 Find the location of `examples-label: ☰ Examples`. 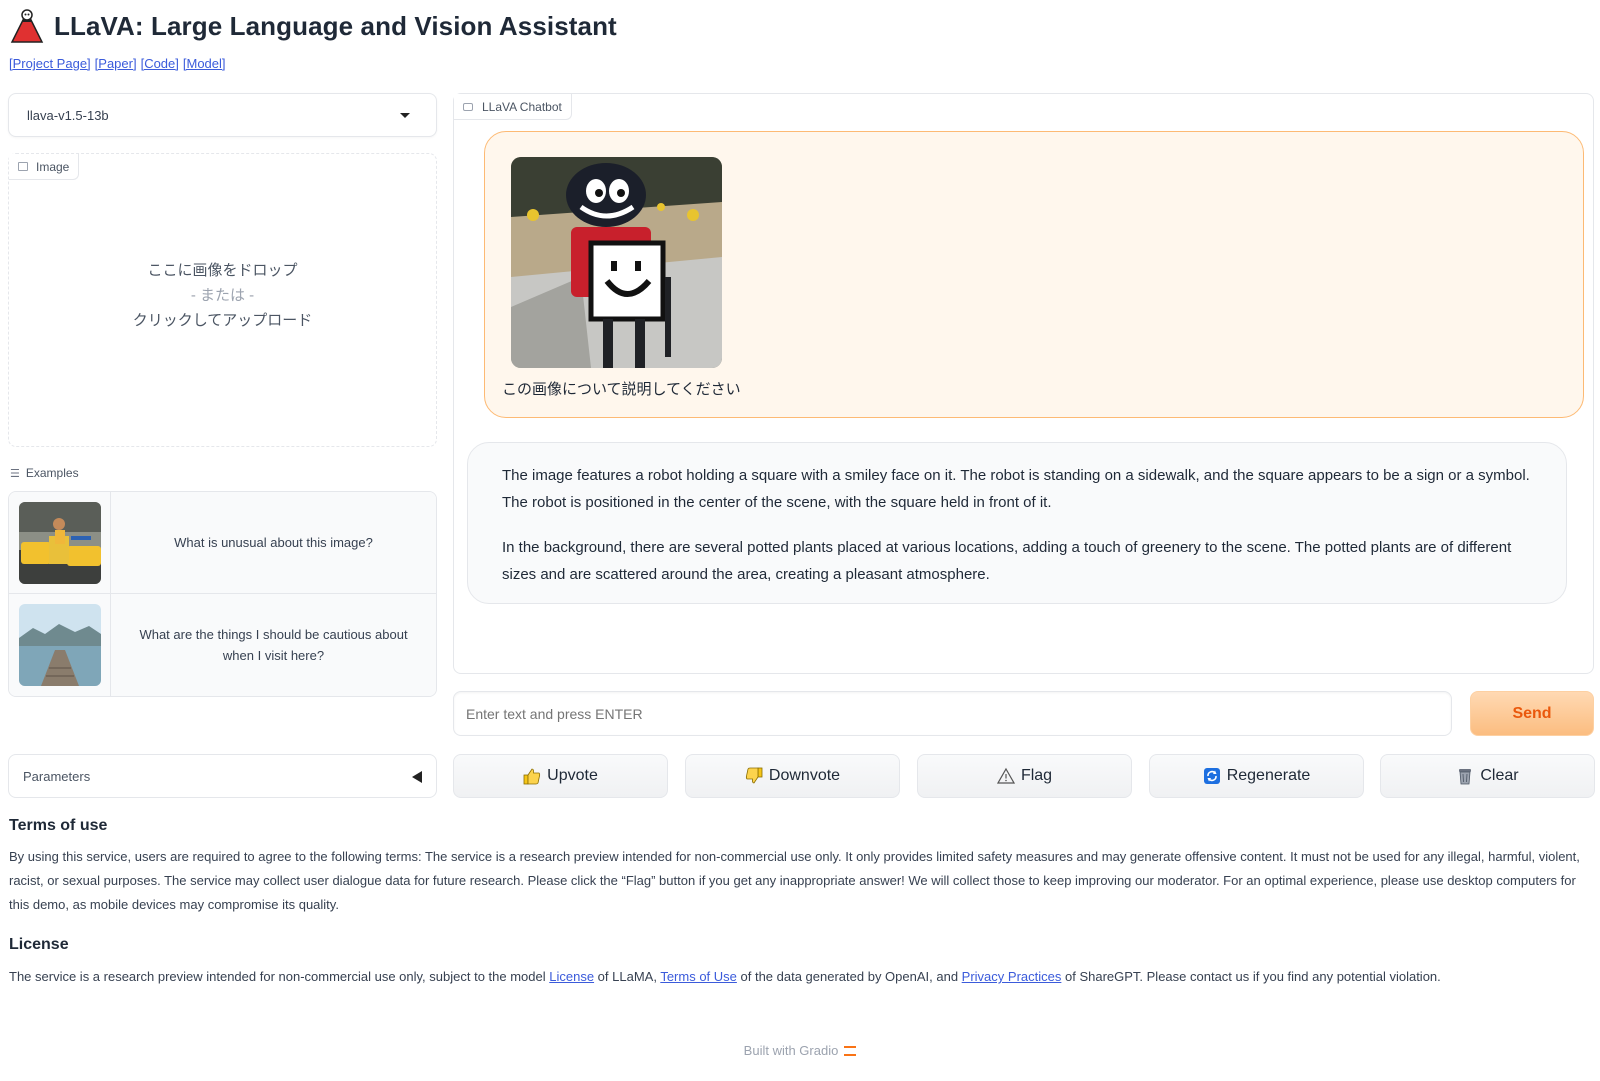

examples-label: ☰ Examples is located at coordinates (44, 473).